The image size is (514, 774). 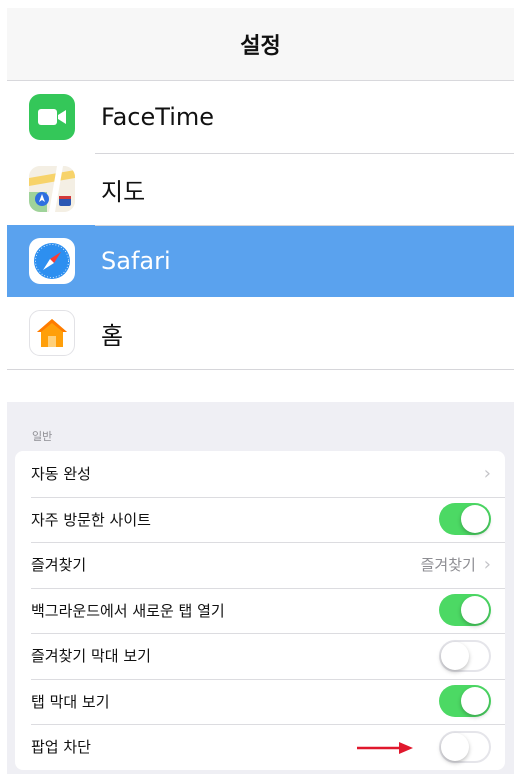 I want to click on setting-label: 즐겨찾기, so click(x=59, y=565).